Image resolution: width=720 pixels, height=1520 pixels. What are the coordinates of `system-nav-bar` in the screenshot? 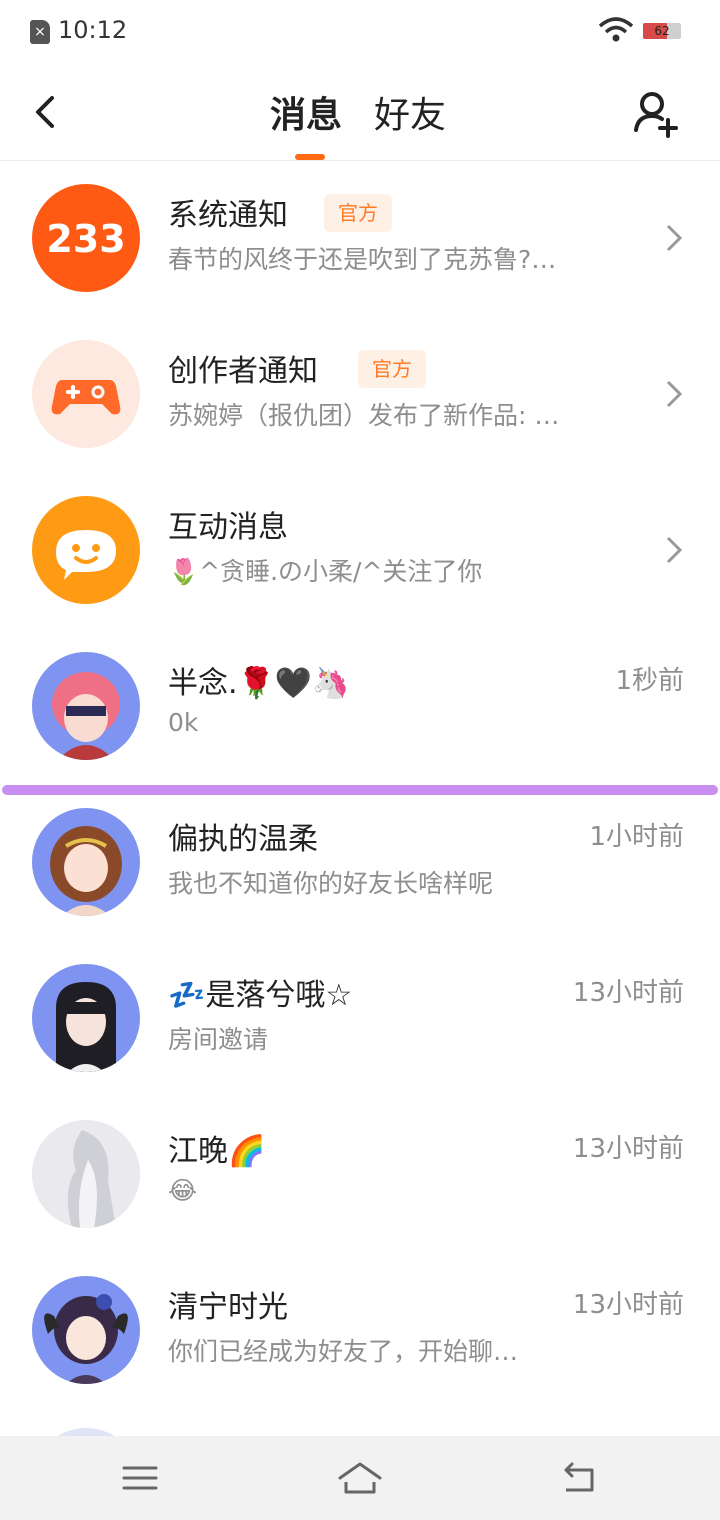 It's located at (360, 1478).